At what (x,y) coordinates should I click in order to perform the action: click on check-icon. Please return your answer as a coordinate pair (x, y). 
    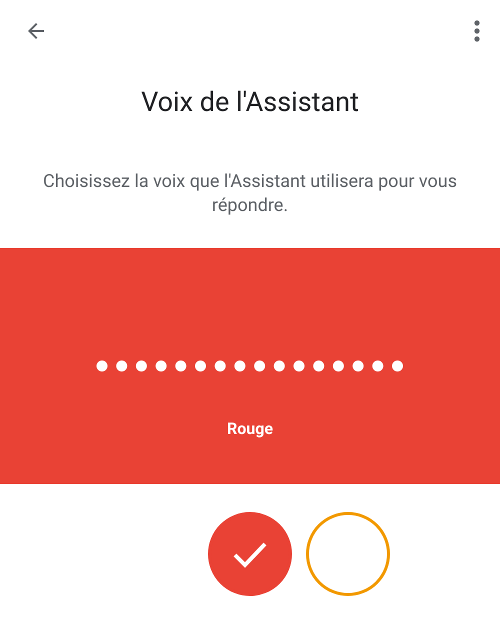
    Looking at the image, I should click on (250, 554).